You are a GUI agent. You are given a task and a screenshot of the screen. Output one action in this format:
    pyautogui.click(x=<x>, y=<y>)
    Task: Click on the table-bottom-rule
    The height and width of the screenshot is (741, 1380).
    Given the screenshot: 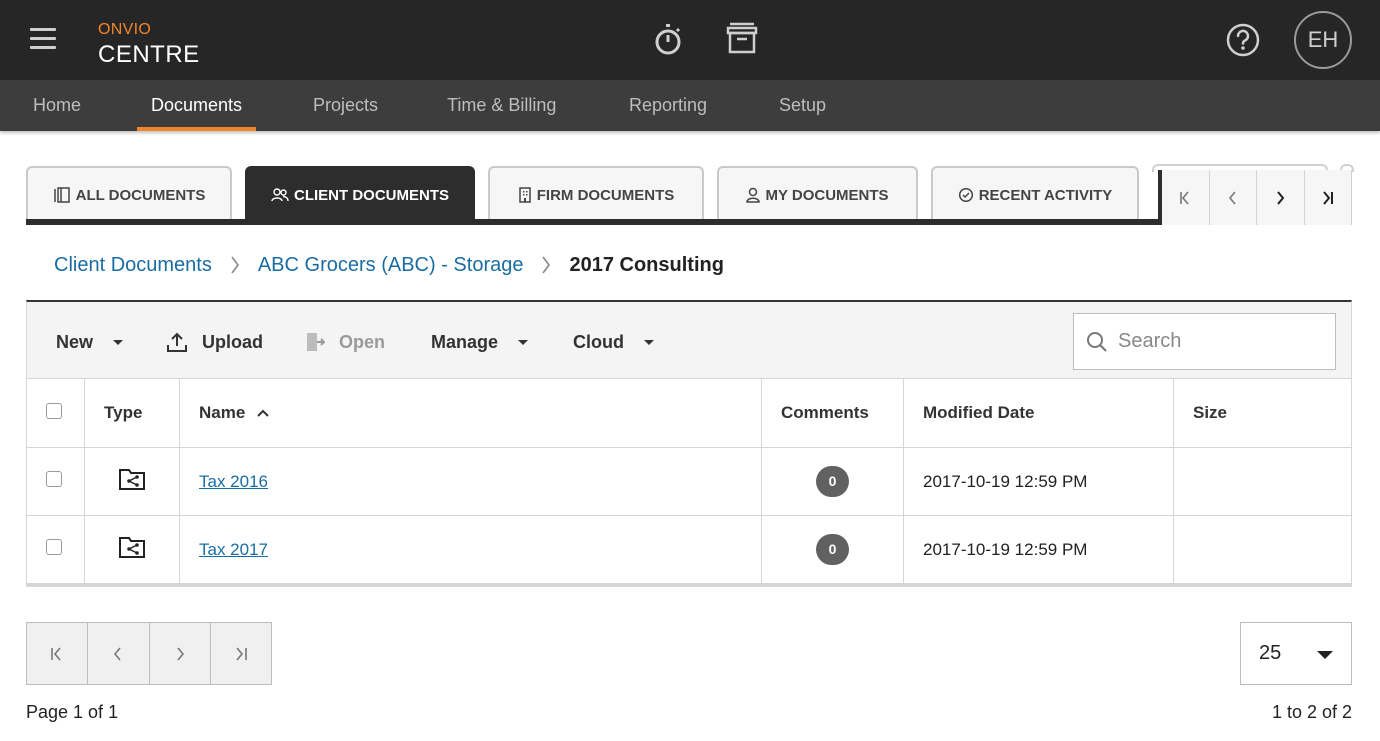 What is the action you would take?
    pyautogui.click(x=689, y=585)
    